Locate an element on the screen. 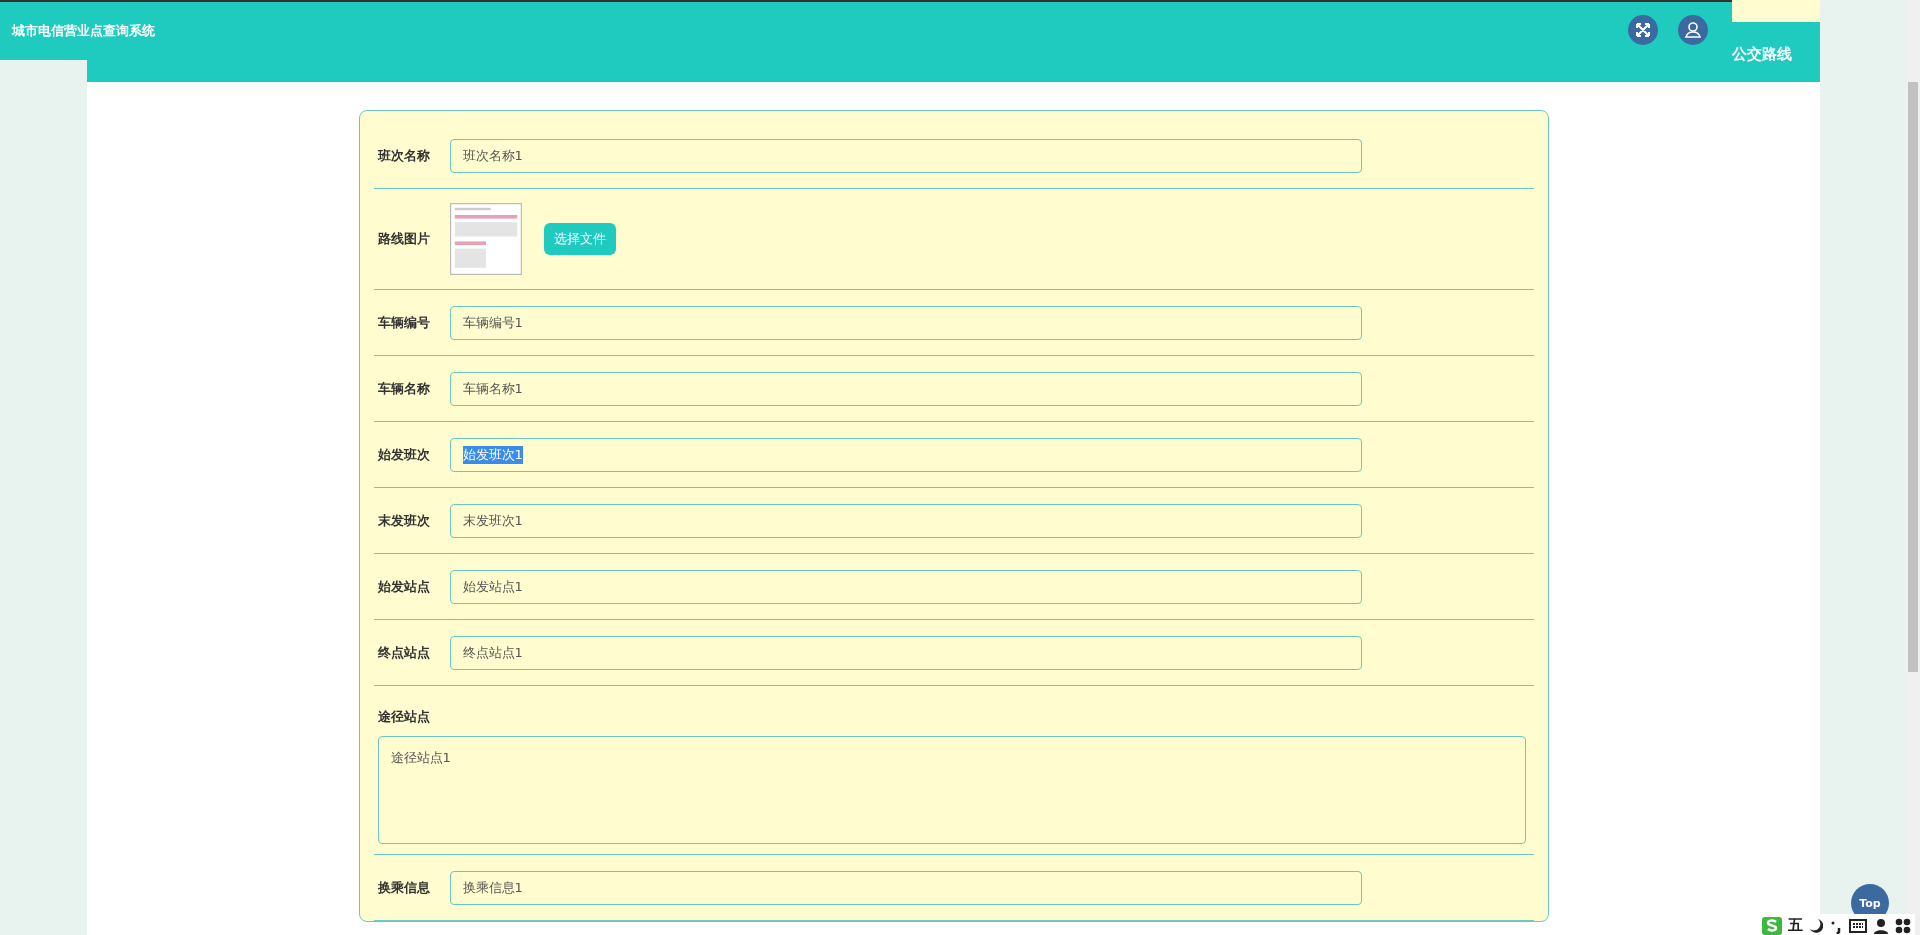 This screenshot has height=935, width=1920. keyboard-icon is located at coordinates (1858, 925).